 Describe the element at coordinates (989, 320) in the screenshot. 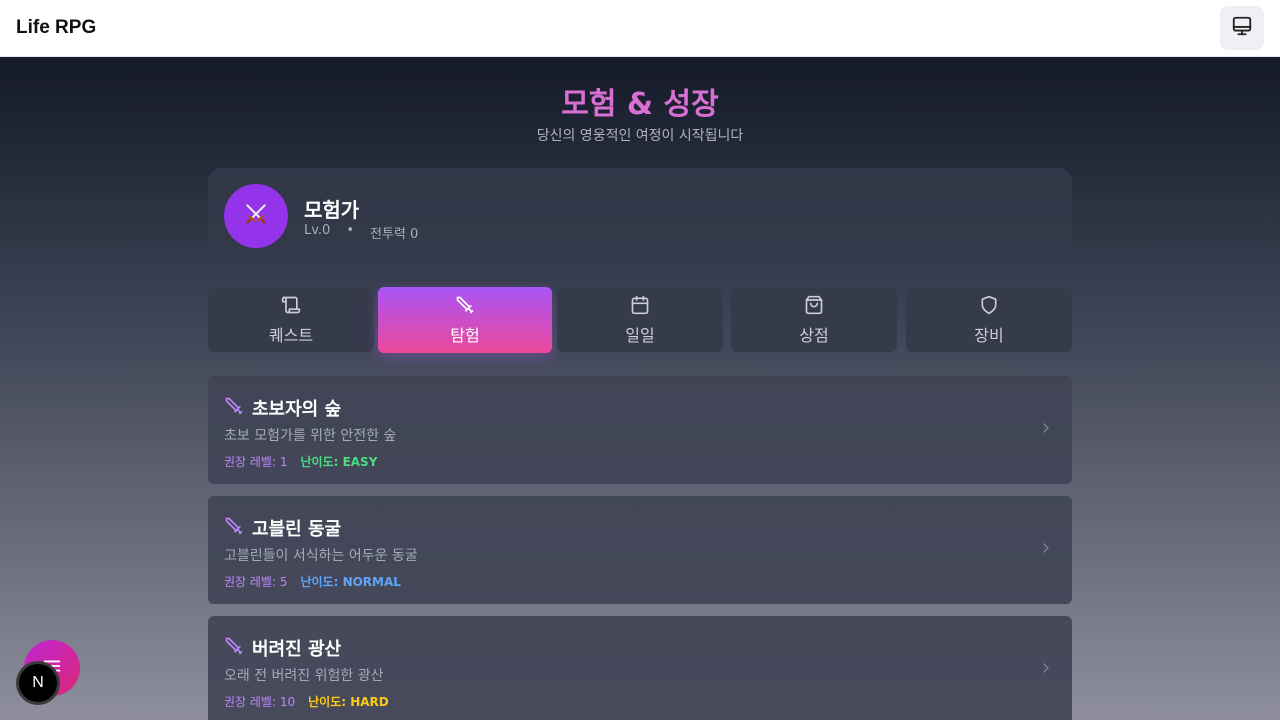

I see `tab-equipment: 장비` at that location.